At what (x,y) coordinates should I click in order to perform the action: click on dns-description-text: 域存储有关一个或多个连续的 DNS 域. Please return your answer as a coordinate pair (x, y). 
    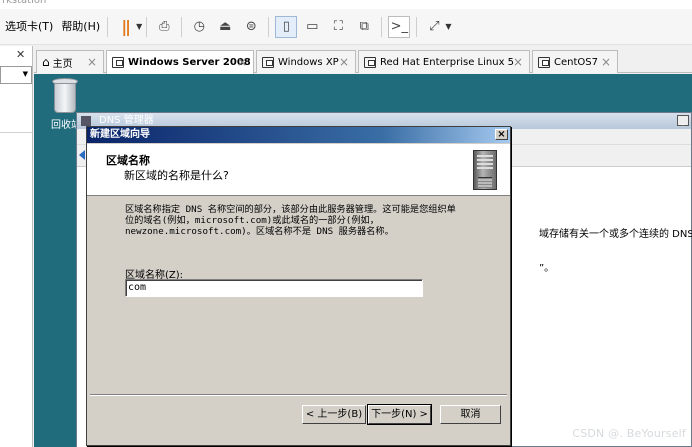
    Looking at the image, I should click on (615, 234).